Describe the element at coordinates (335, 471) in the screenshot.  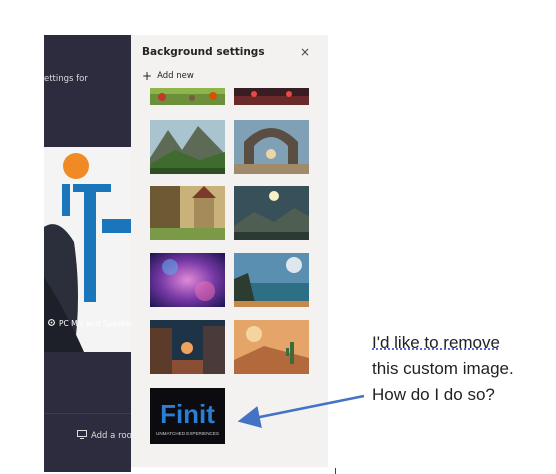
I see `divider` at that location.